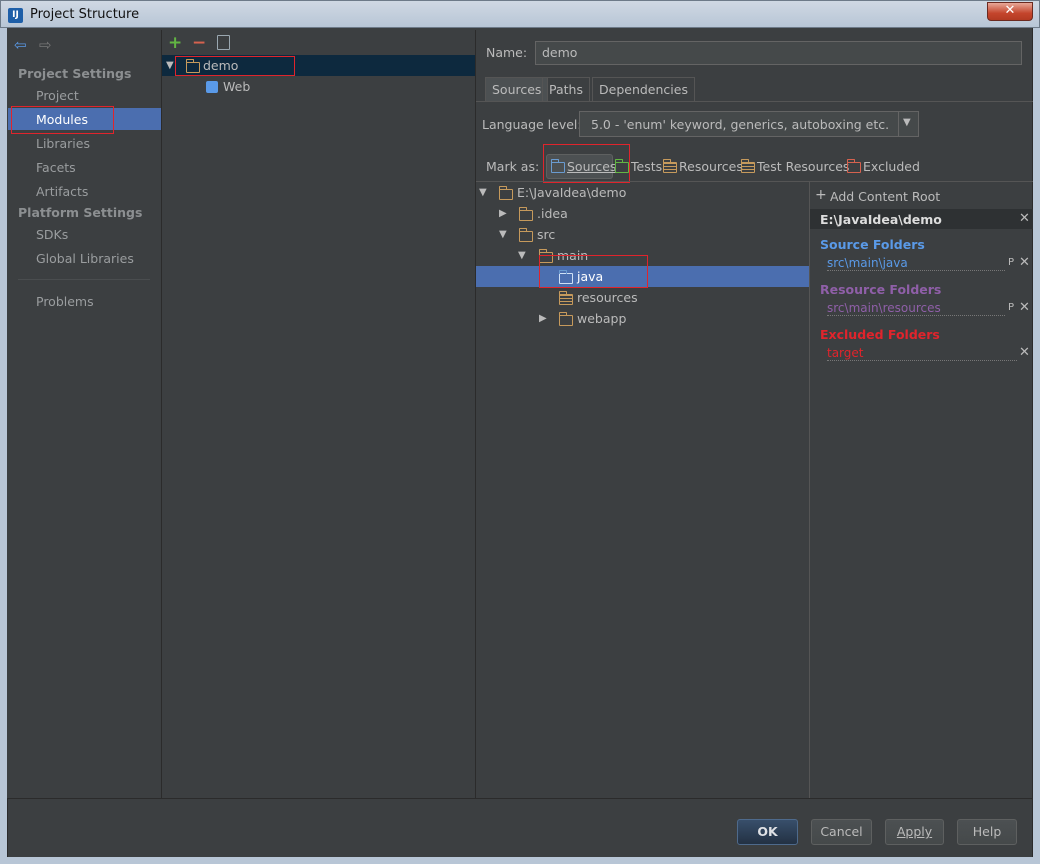 Image resolution: width=1040 pixels, height=864 pixels. Describe the element at coordinates (161, 414) in the screenshot. I see `sidebar-separator` at that location.